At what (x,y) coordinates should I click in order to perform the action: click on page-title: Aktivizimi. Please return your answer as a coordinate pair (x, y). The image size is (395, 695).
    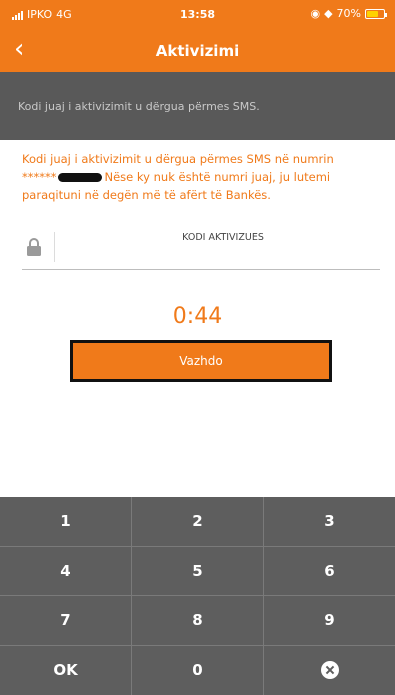
    Looking at the image, I should click on (197, 51).